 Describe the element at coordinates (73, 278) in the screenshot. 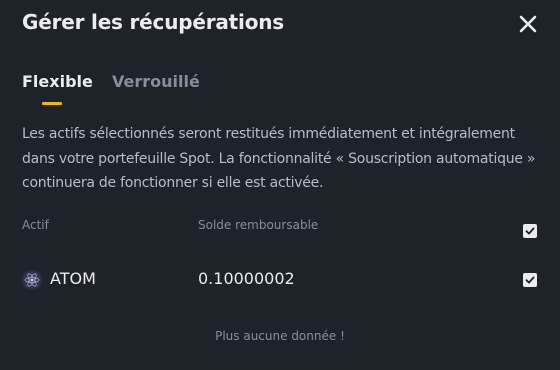

I see `row-asset-name: ATOM` at that location.